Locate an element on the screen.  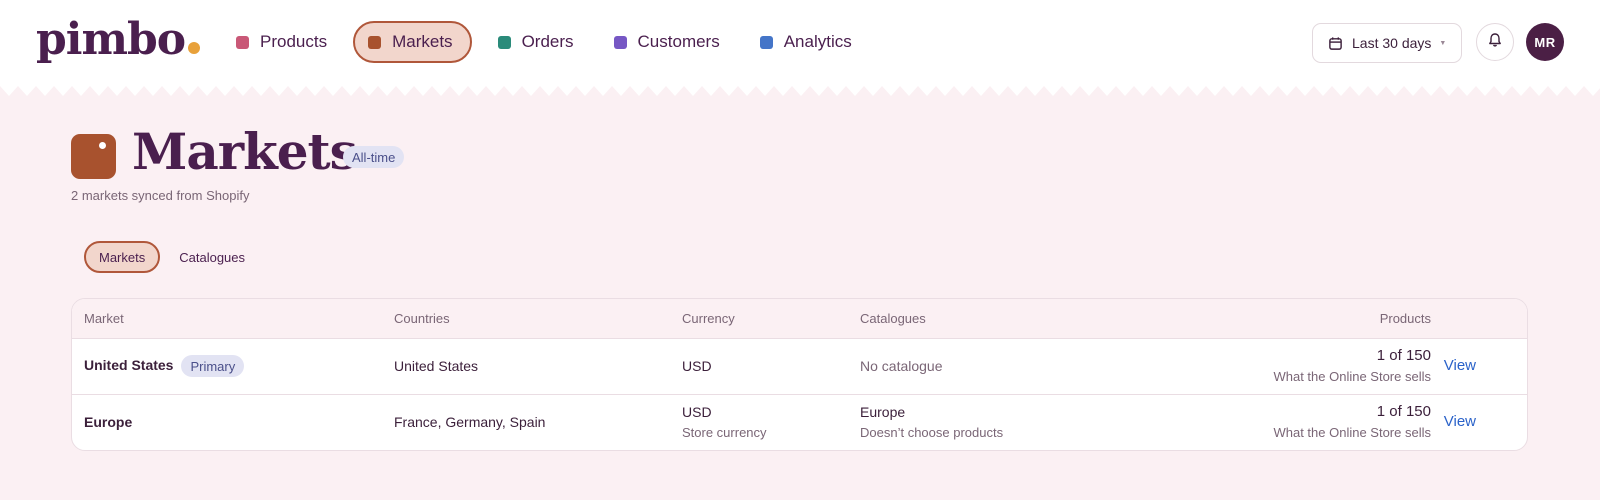
nav-item-label: Orders is located at coordinates (547, 41).